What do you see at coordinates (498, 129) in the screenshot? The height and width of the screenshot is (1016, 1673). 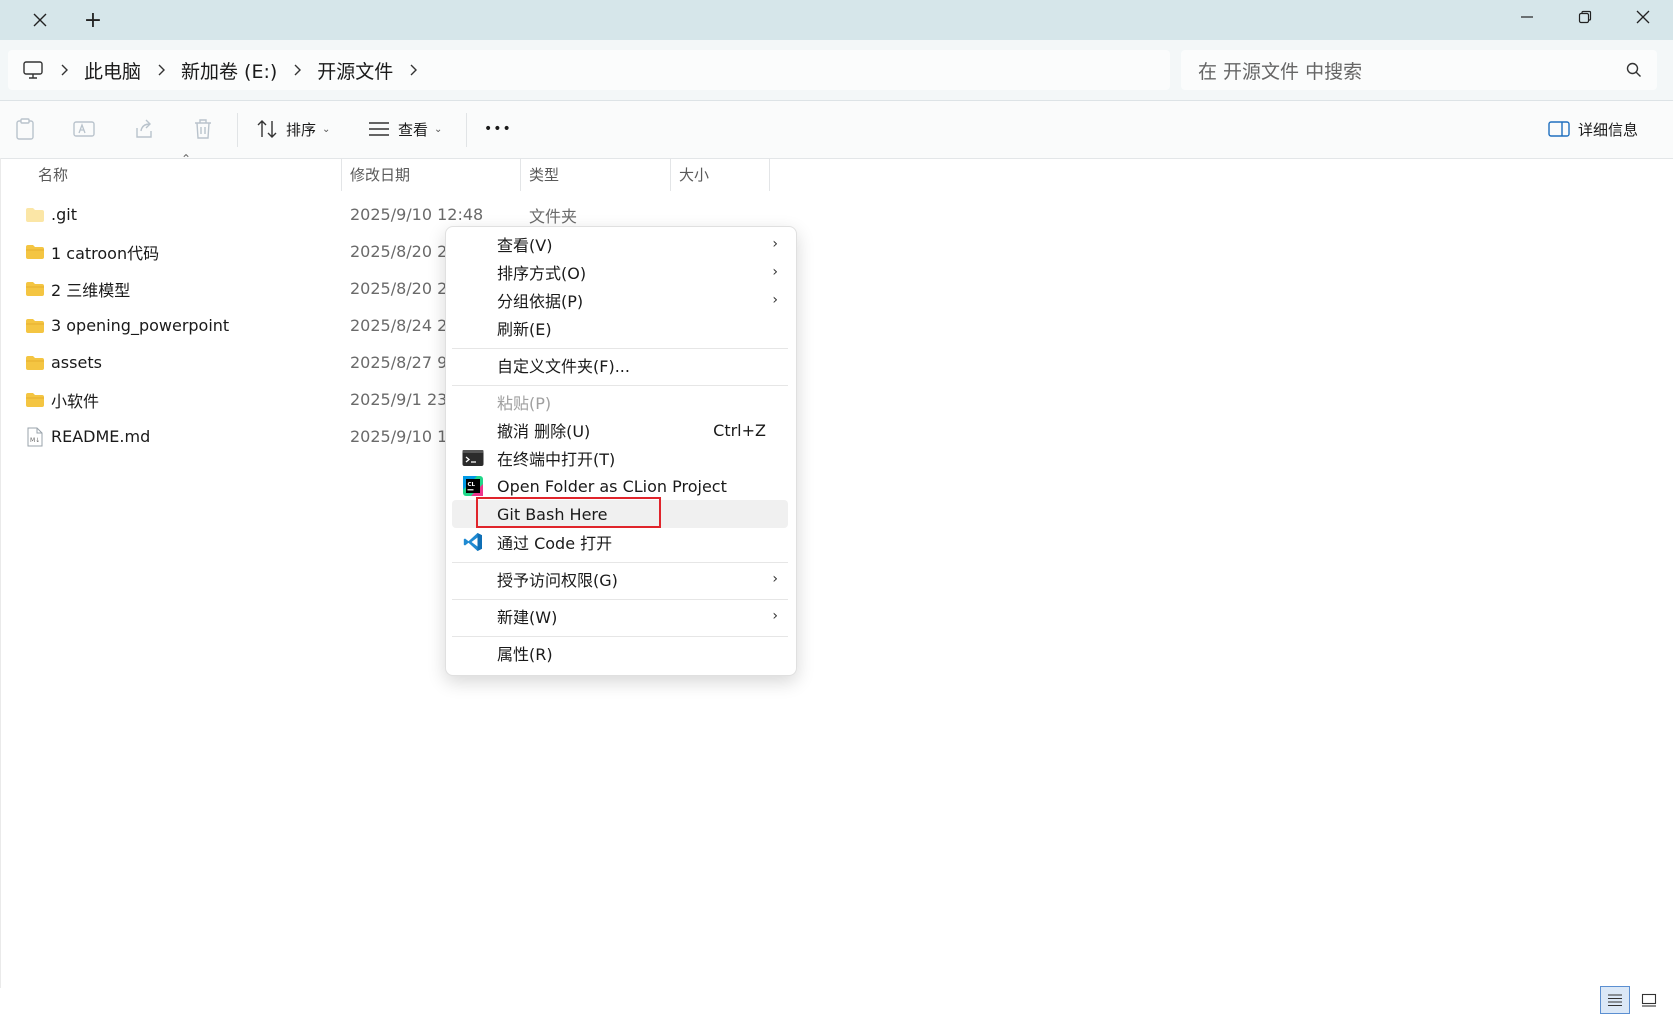 I see `more-options-button: •••` at bounding box center [498, 129].